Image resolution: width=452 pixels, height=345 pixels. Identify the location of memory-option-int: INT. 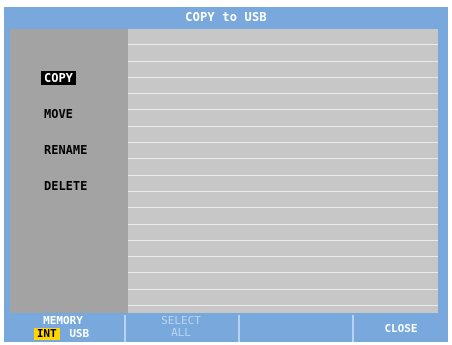
(46, 334).